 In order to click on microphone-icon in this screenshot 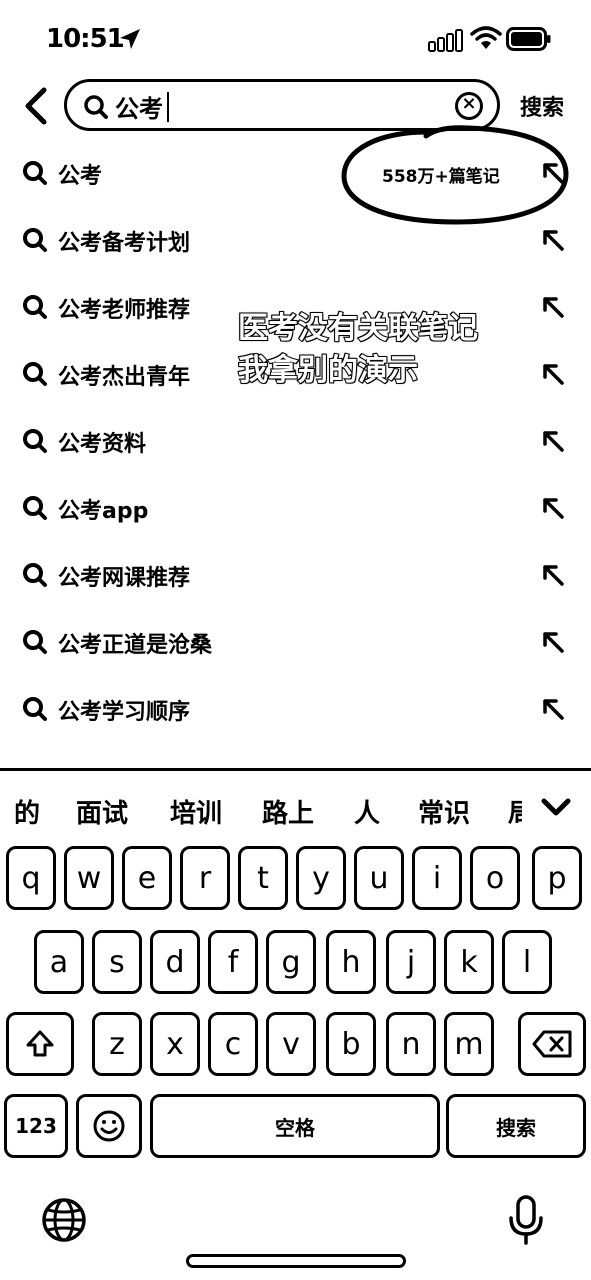, I will do `click(526, 1220)`.